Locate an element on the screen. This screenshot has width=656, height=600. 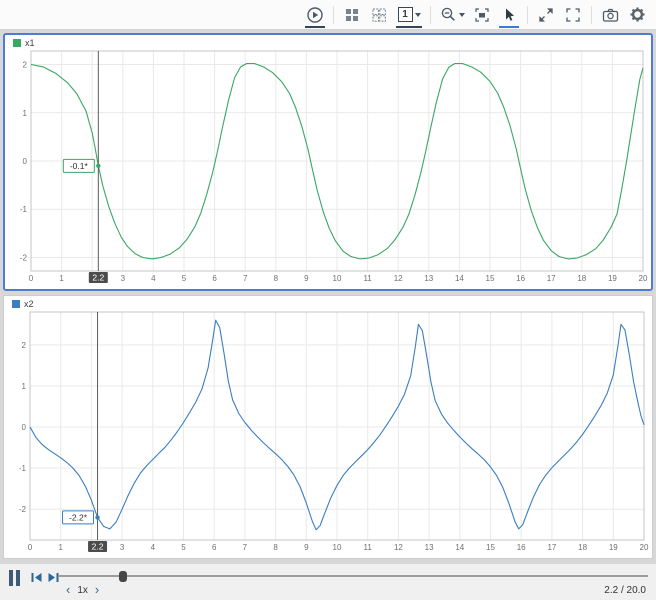
edit-layout-button is located at coordinates (379, 15).